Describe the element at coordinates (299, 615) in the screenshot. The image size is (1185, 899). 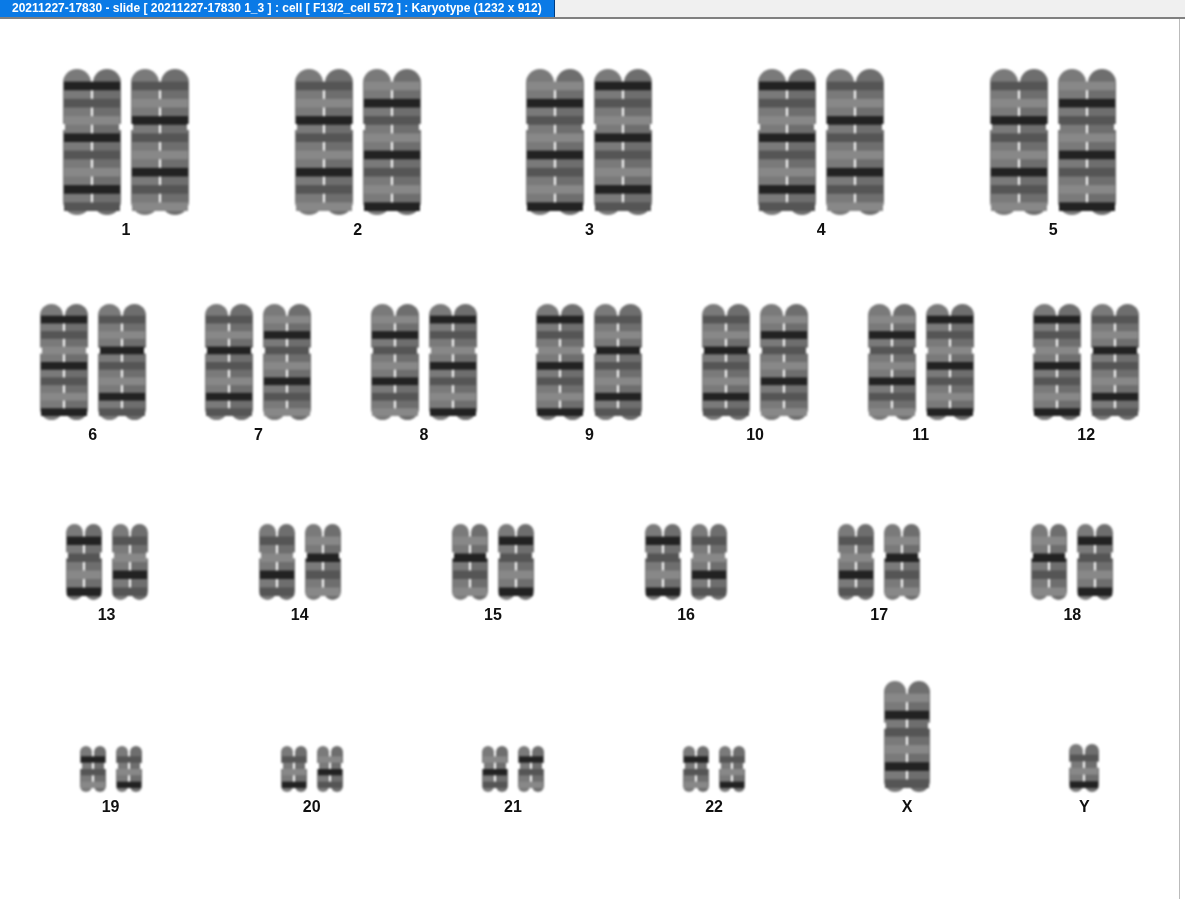
I see `chromosome-label: 14` at that location.